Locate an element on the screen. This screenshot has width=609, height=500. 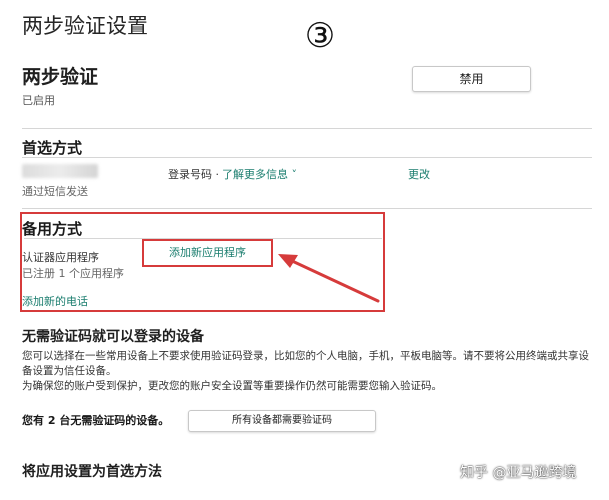
preferred-method-heading: 首选方式 is located at coordinates (52, 148).